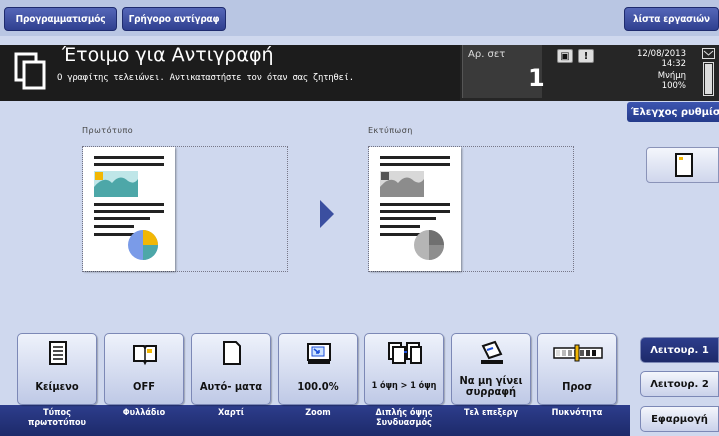  What do you see at coordinates (490, 413) in the screenshot?
I see `finishing-caption: Τελ επεξεργ` at bounding box center [490, 413].